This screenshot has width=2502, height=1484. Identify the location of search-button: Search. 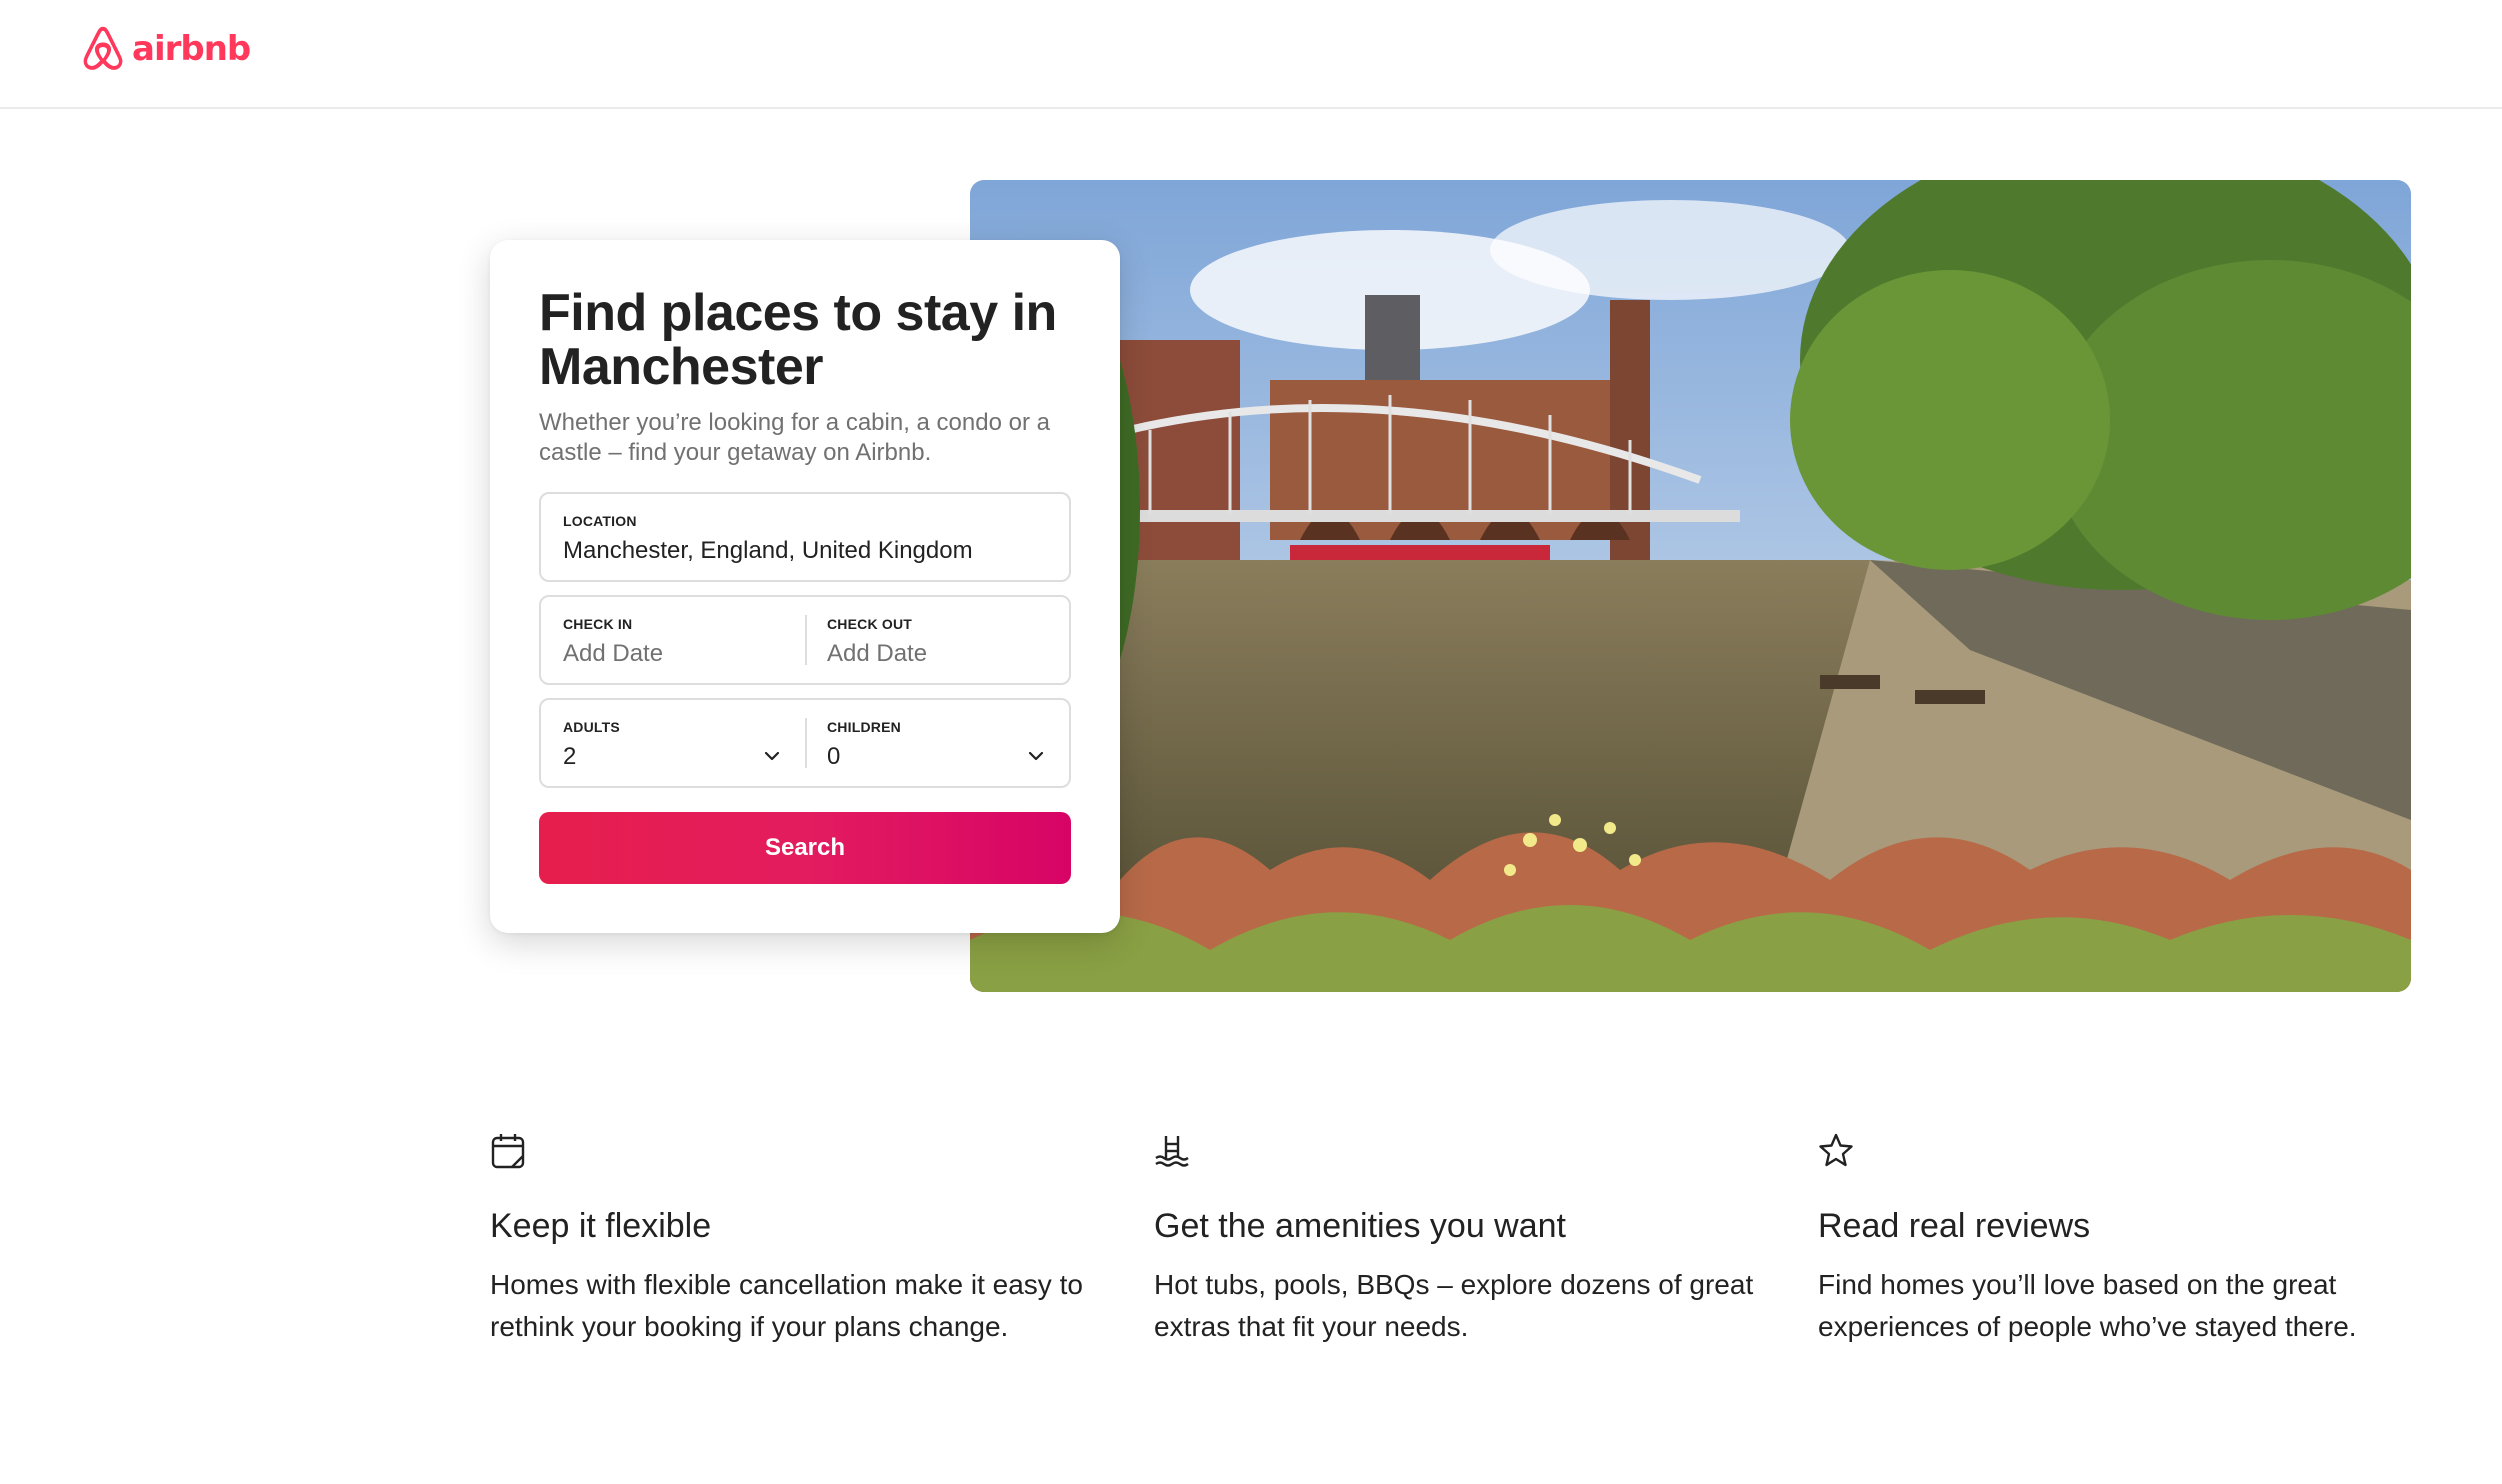
(805, 848).